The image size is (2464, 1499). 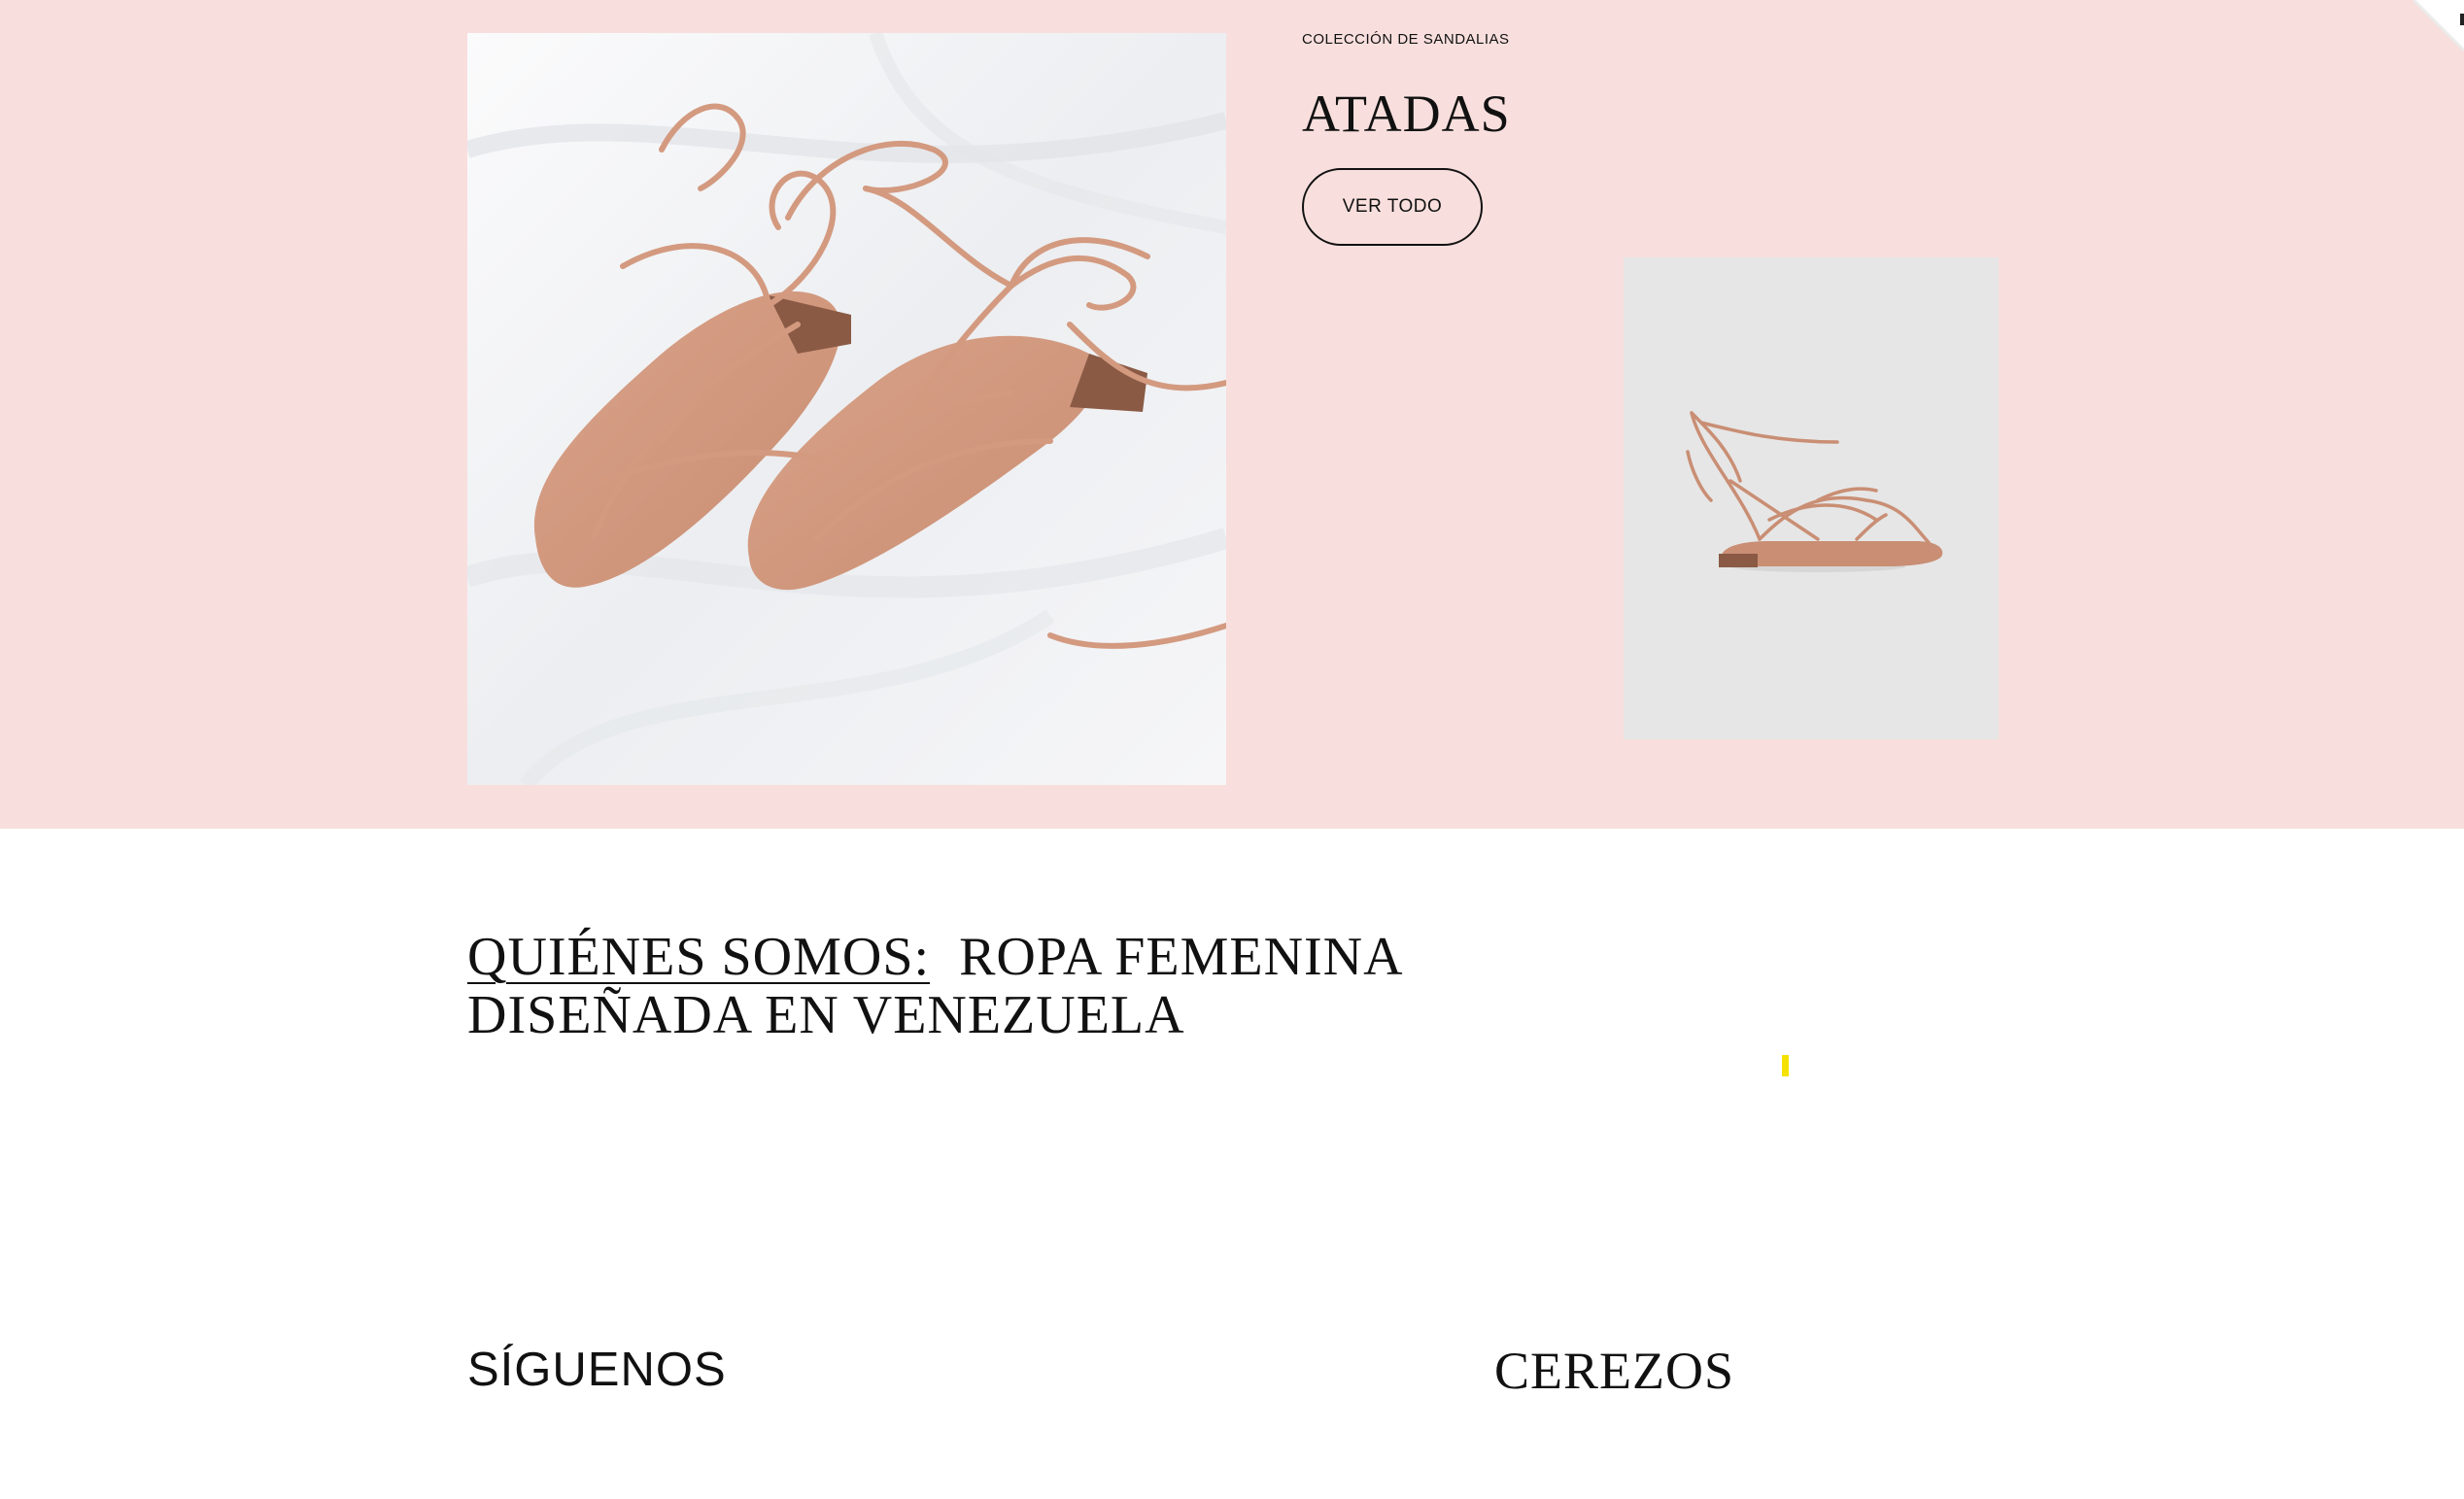 I want to click on sandal-product-image, so click(x=1811, y=498).